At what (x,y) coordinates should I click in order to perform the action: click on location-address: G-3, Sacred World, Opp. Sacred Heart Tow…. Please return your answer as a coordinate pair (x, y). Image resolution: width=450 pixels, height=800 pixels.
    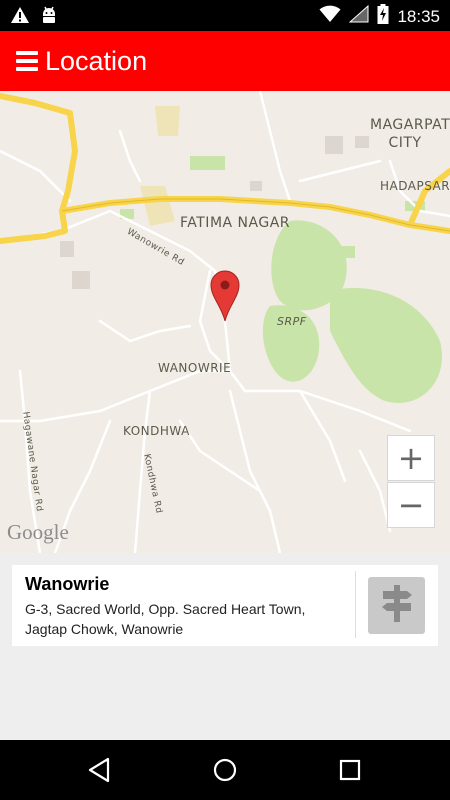
    Looking at the image, I should click on (165, 619).